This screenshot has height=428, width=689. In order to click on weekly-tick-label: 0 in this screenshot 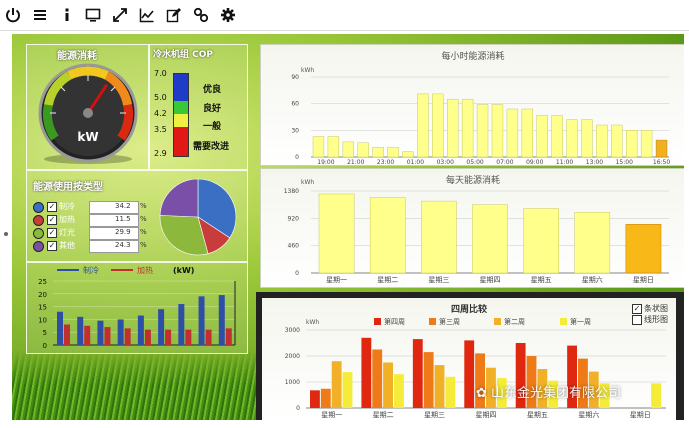, I will do `click(298, 408)`.